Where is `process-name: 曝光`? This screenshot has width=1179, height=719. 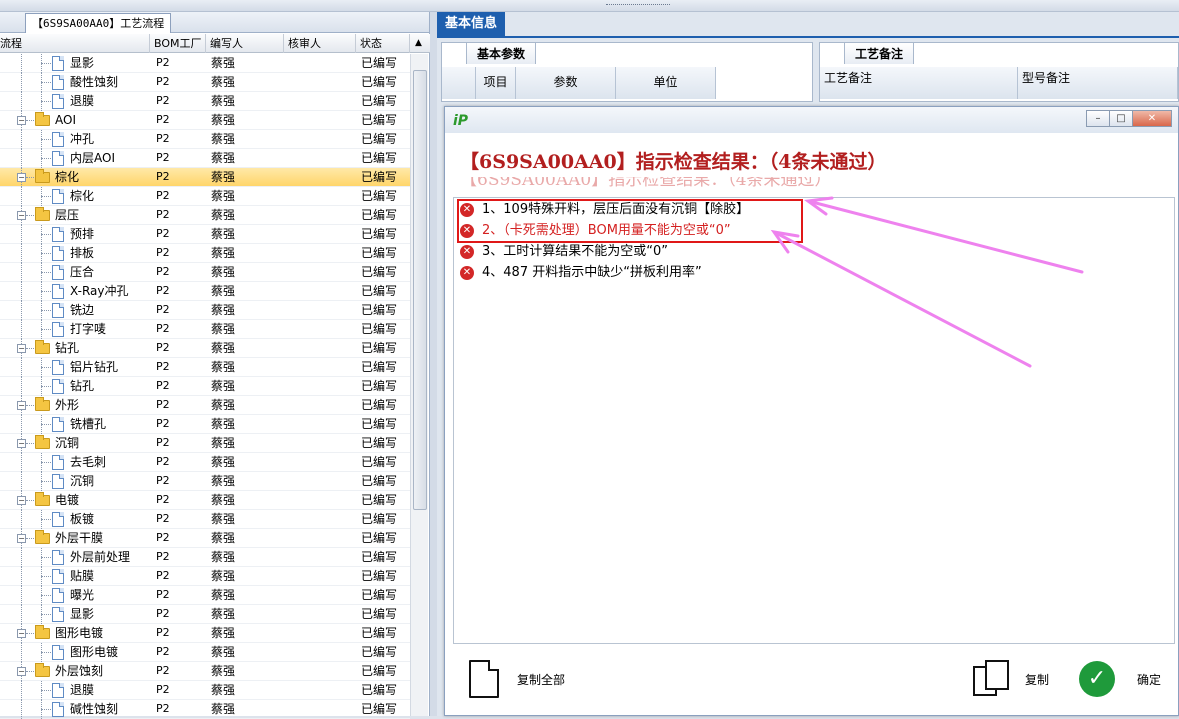 process-name: 曝光 is located at coordinates (82, 595).